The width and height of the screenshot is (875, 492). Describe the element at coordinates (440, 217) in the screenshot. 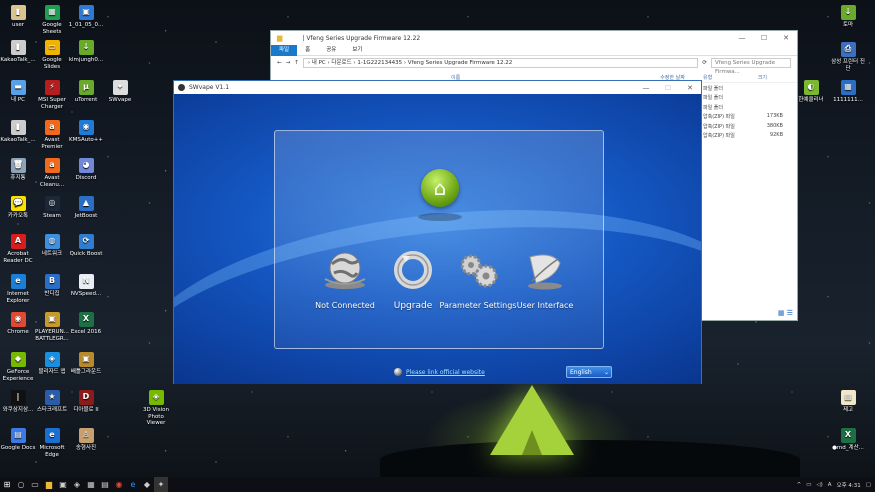

I see `home-shadow` at that location.